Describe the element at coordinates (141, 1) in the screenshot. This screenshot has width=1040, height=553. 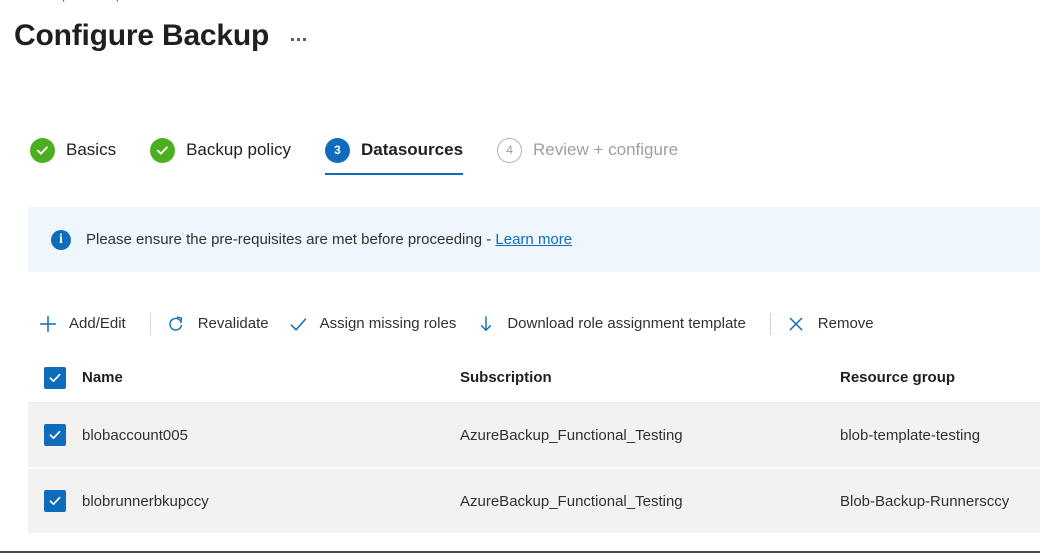
I see `breadcrumb-item-1: vault` at that location.